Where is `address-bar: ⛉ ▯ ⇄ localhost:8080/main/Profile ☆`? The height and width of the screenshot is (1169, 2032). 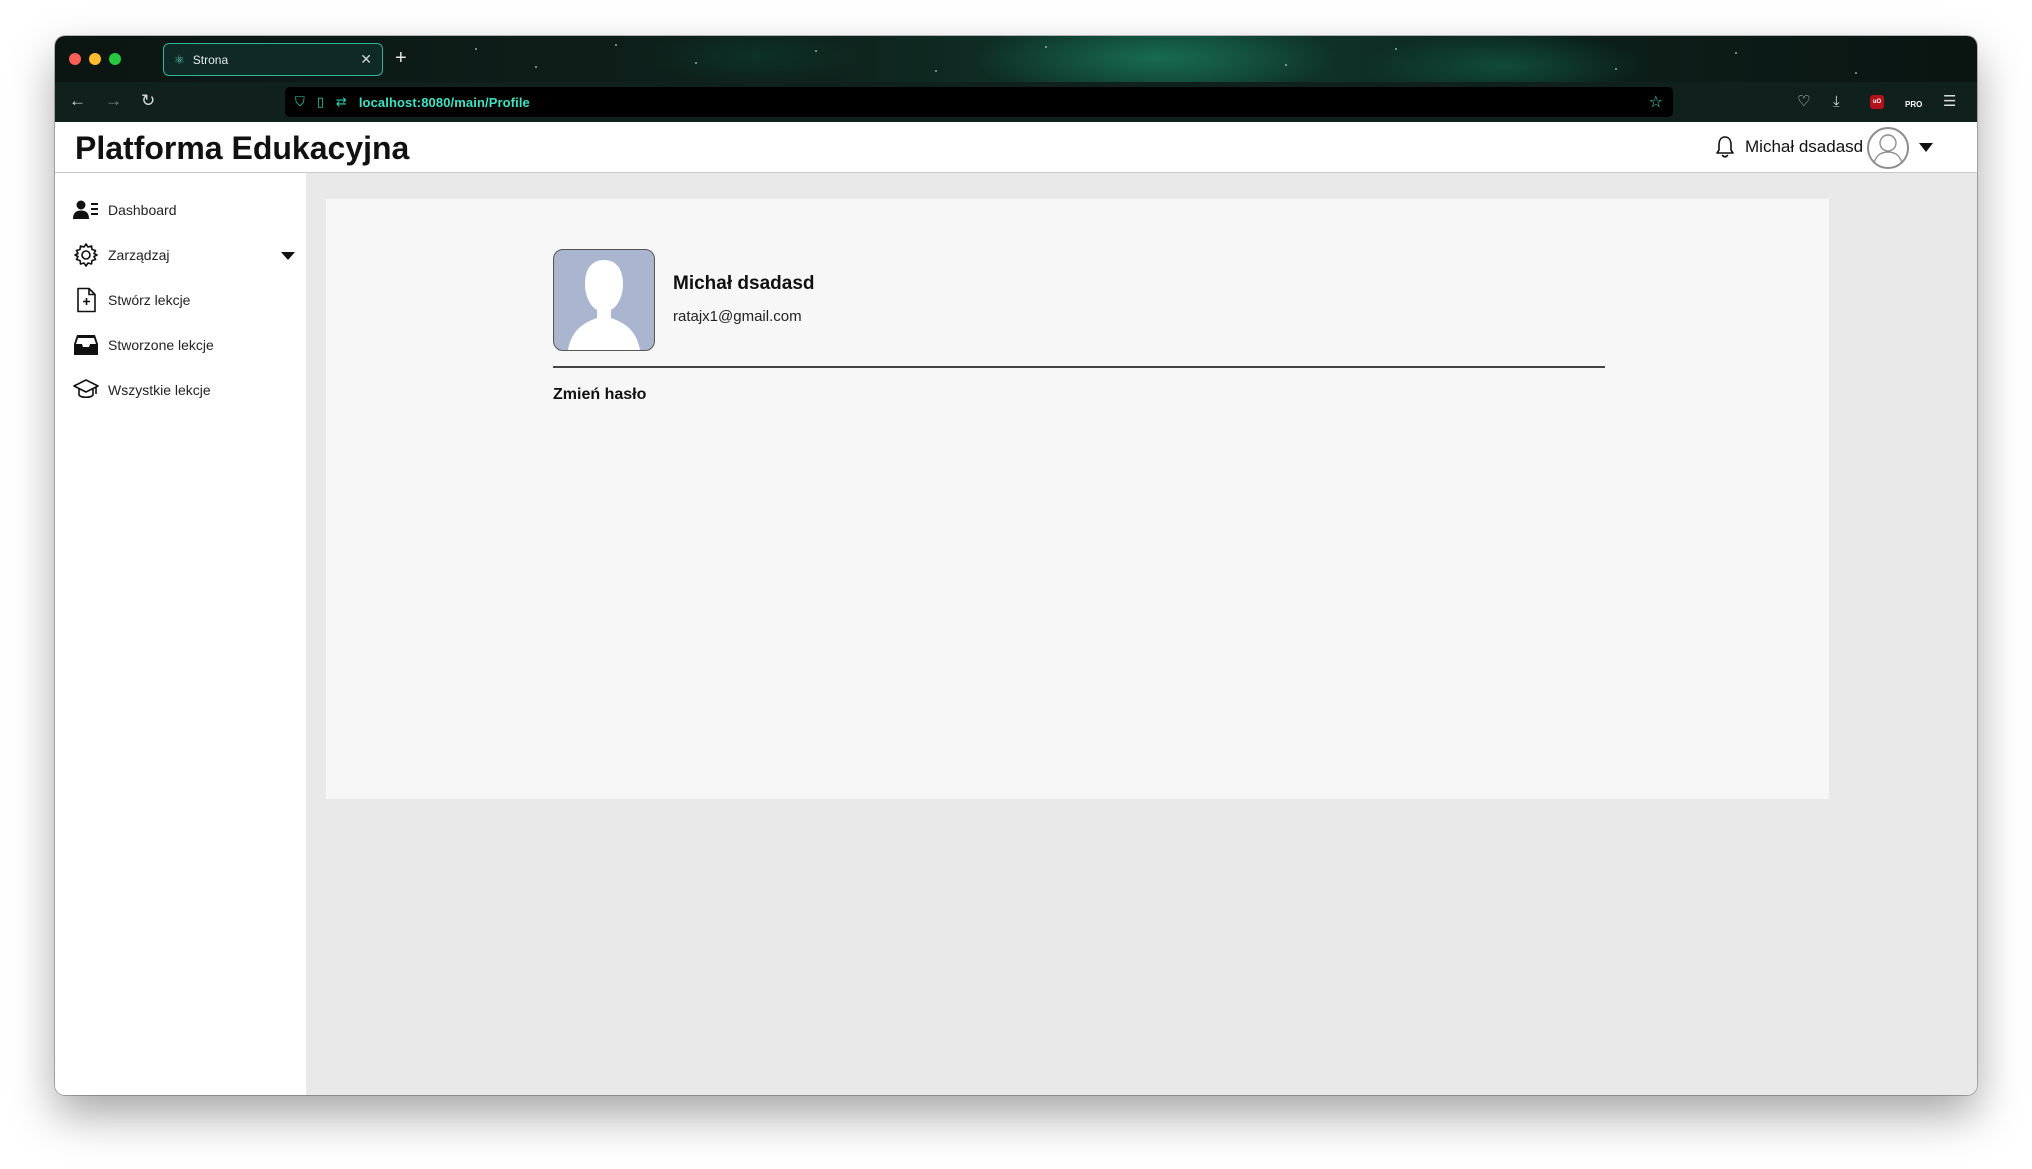 address-bar: ⛉ ▯ ⇄ localhost:8080/main/Profile ☆ is located at coordinates (979, 102).